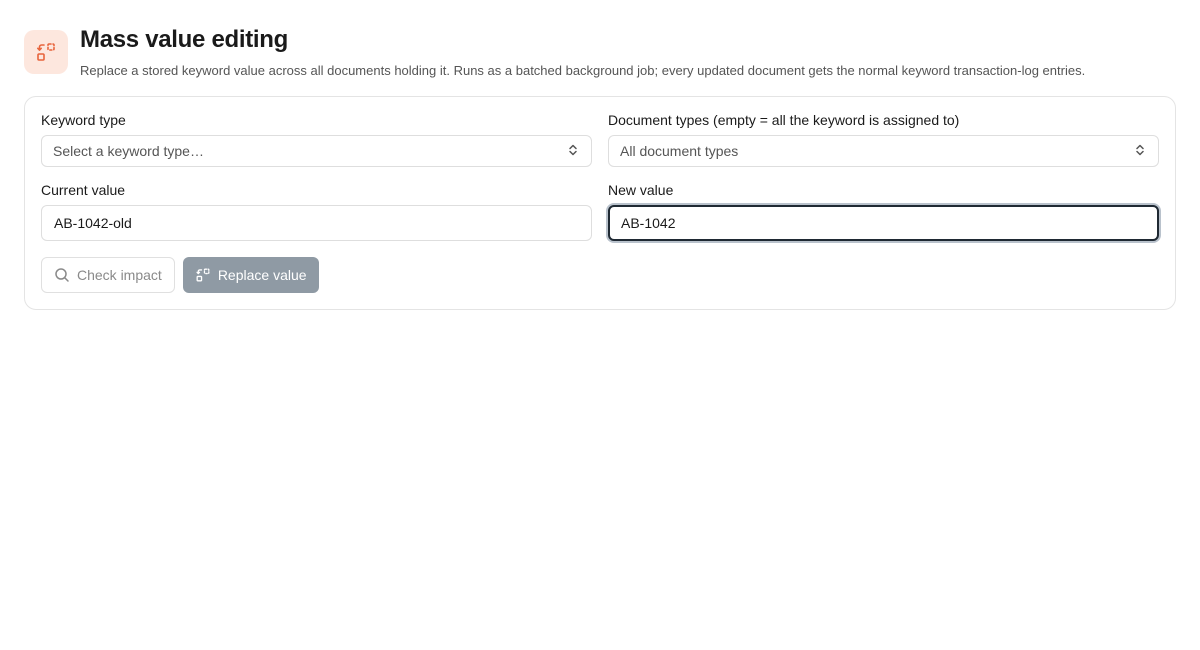 The width and height of the screenshot is (1200, 650). I want to click on new-value-field: New value AB-1042, so click(883, 211).